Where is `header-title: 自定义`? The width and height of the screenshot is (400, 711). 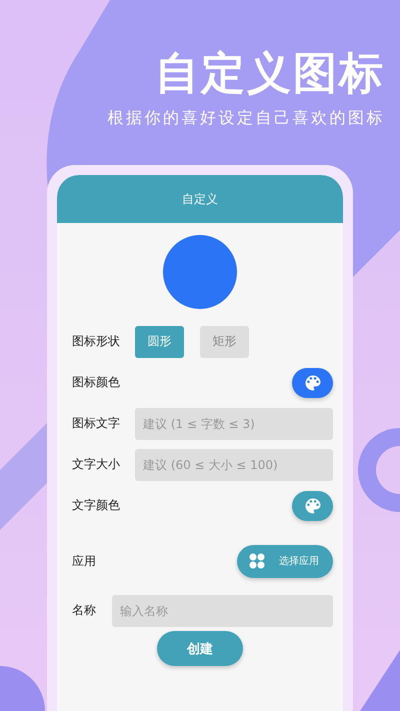
header-title: 自定义 is located at coordinates (200, 199).